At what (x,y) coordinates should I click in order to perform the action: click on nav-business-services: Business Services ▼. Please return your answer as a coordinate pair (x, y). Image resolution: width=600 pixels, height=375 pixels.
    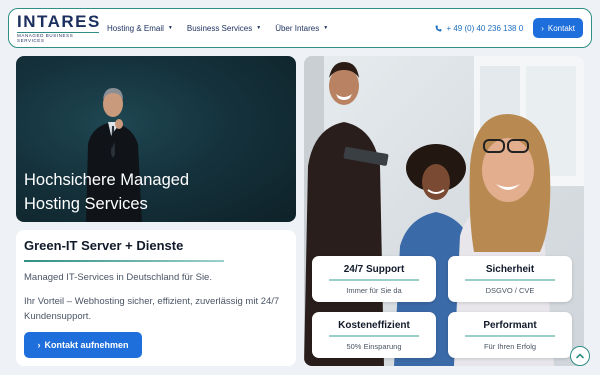
    Looking at the image, I should click on (224, 28).